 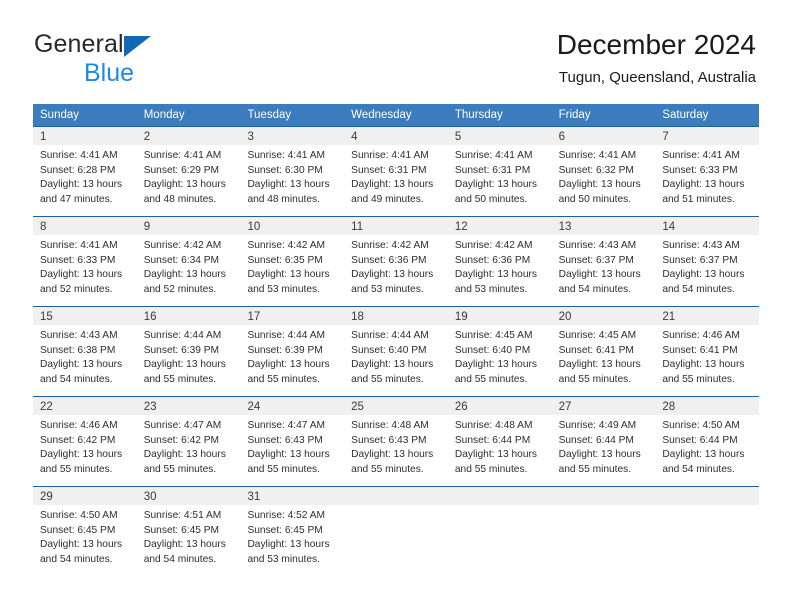 What do you see at coordinates (565, 227) in the screenshot?
I see `day-number: 13` at bounding box center [565, 227].